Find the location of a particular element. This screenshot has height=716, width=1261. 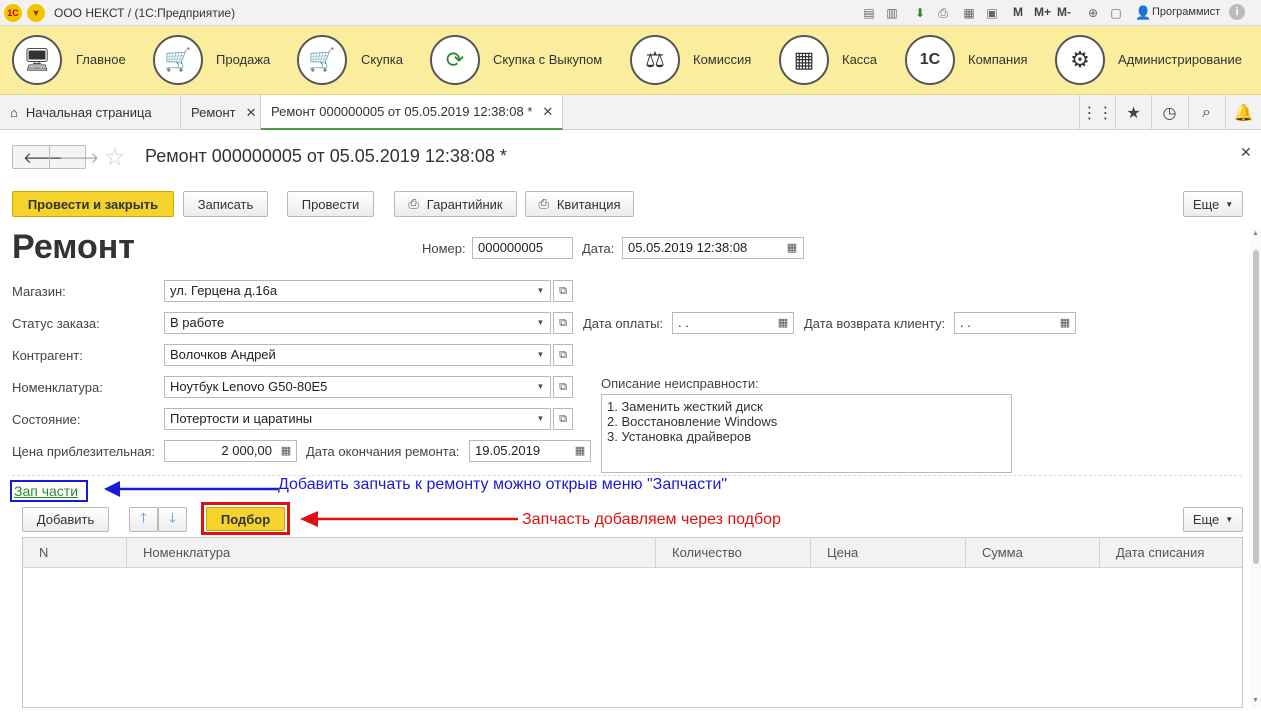

payment-date-label: Дата оплаты: is located at coordinates (623, 323).